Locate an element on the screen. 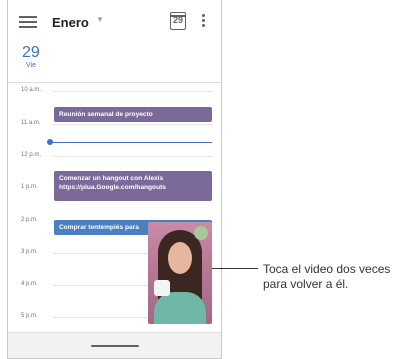 Image resolution: width=409 pixels, height=359 pixels. hour-label: 3 p.m. is located at coordinates (29, 252).